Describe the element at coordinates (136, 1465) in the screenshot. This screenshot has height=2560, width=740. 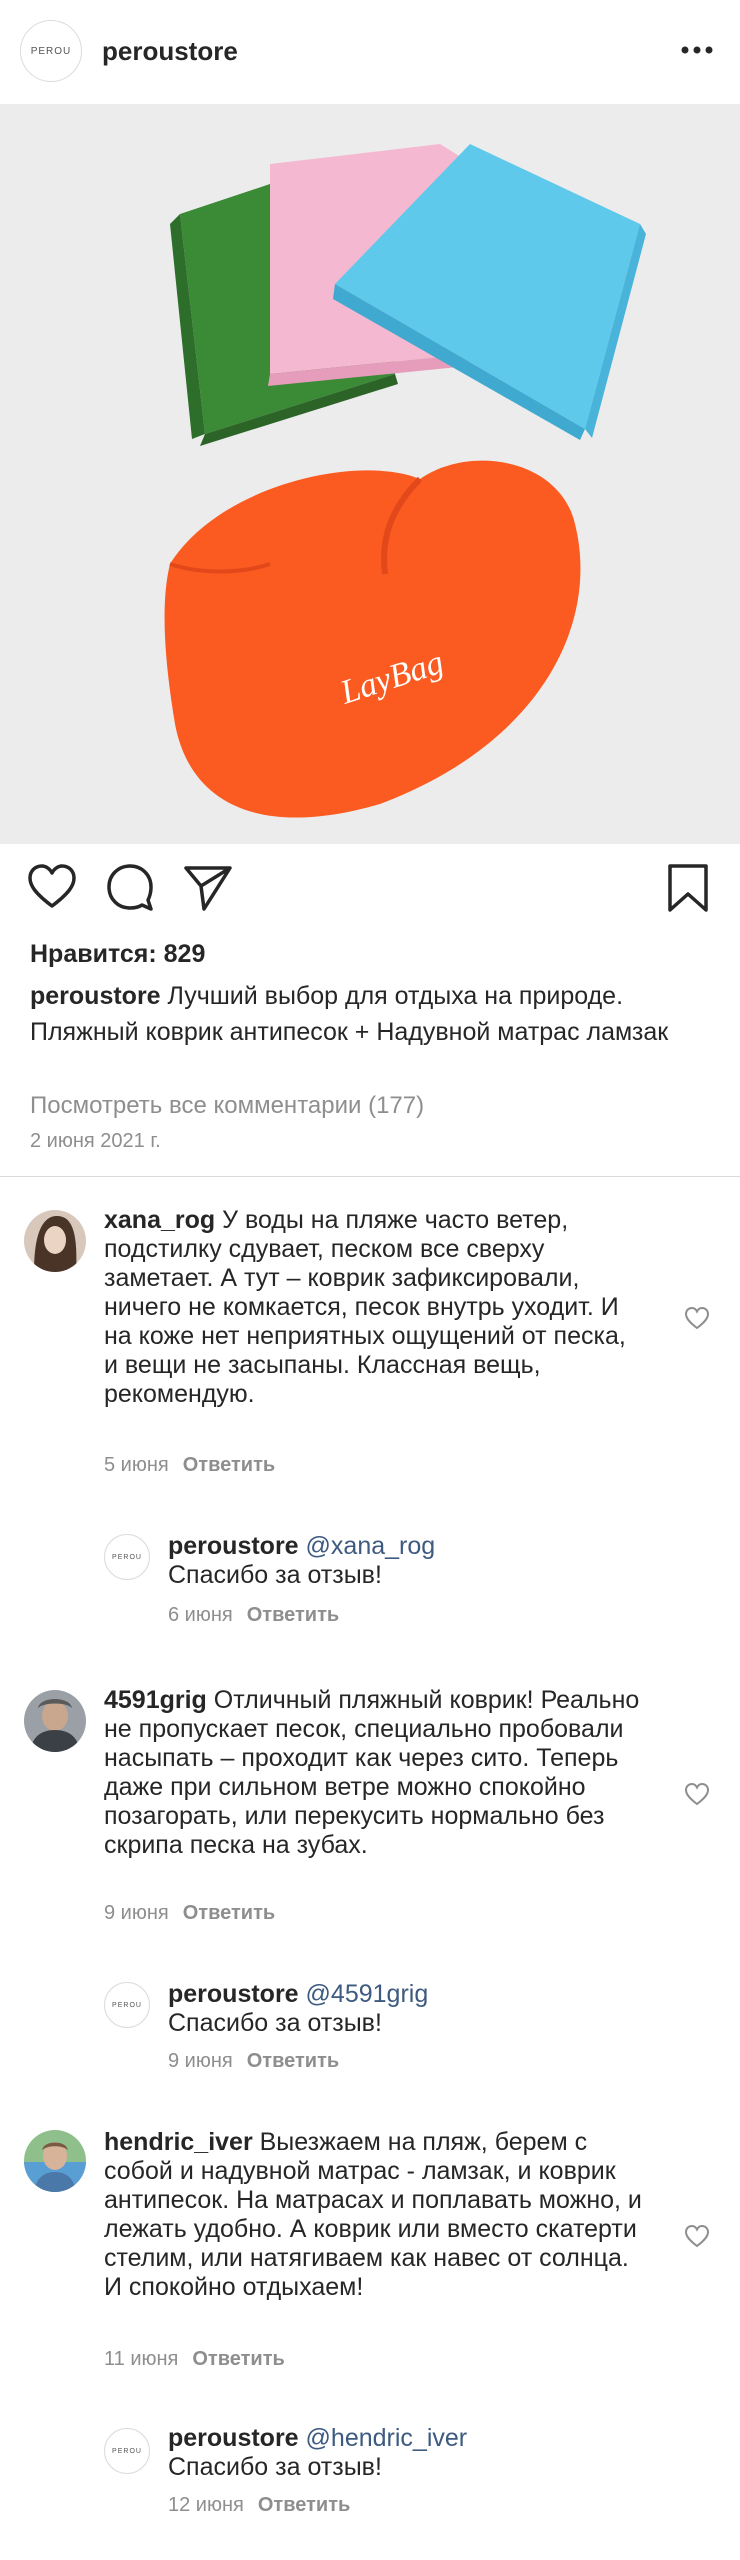
I see `comment-date: 5 июня` at that location.